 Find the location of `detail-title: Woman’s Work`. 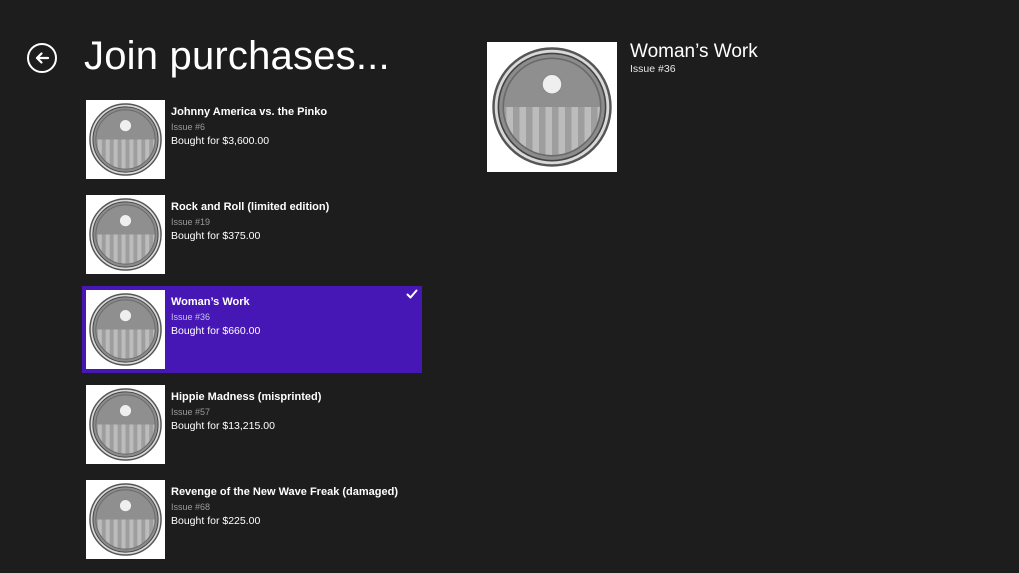

detail-title: Woman’s Work is located at coordinates (694, 51).